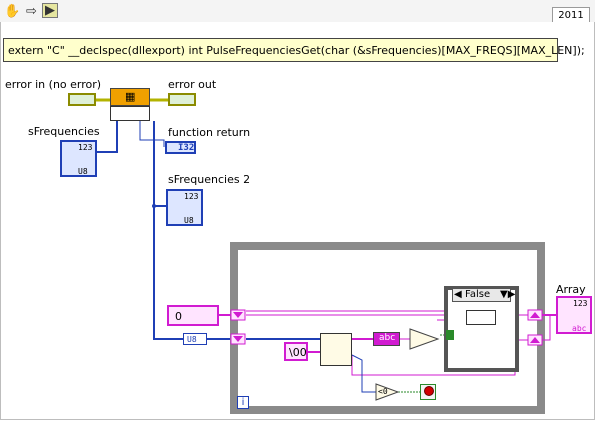 The width and height of the screenshot is (596, 421). I want to click on stop-icon, so click(429, 391).